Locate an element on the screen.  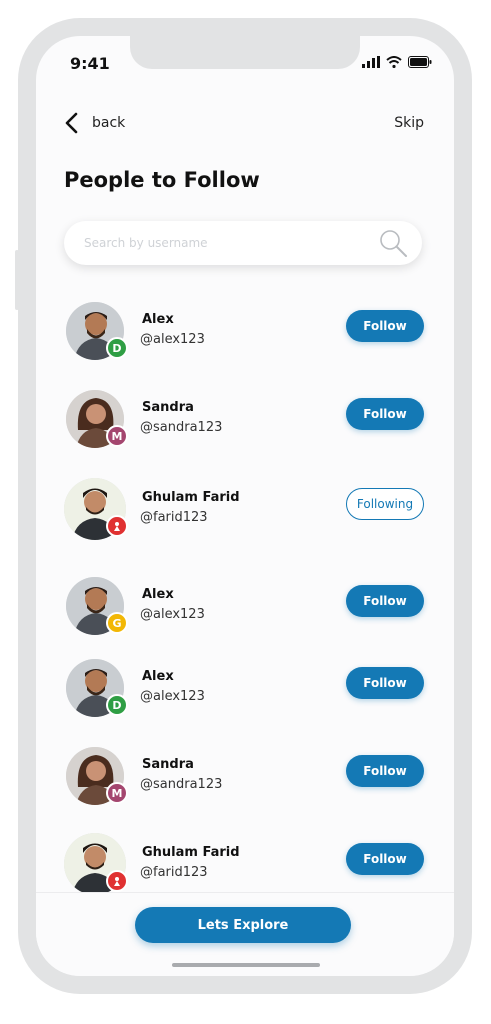
bottom-bar: Lets Explore is located at coordinates (245, 934).